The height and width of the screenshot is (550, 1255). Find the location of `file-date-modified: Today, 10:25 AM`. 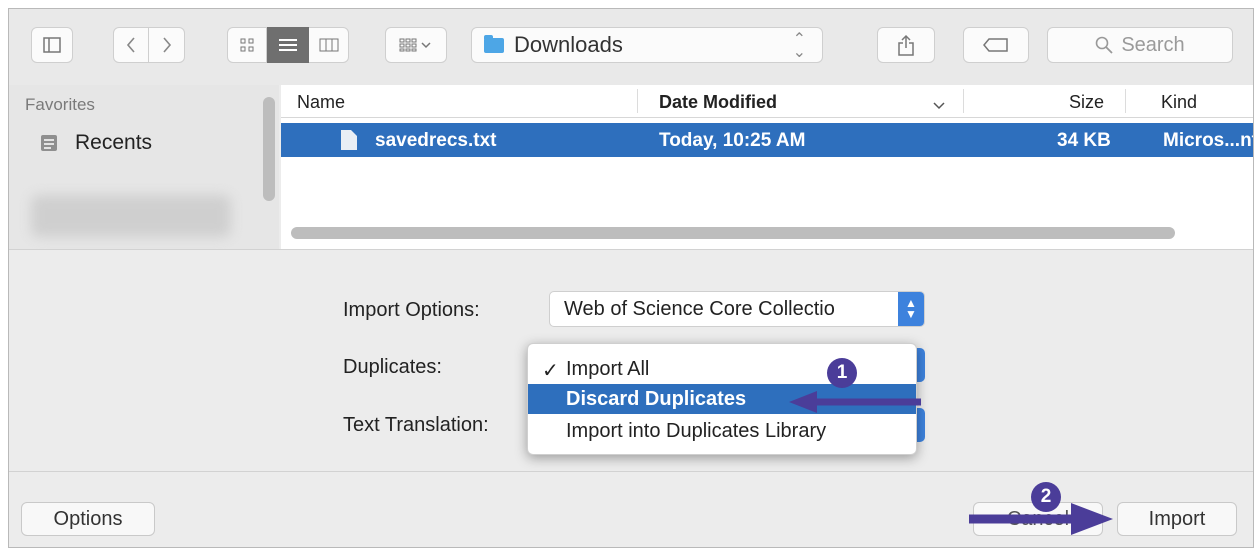

file-date-modified: Today, 10:25 AM is located at coordinates (732, 140).